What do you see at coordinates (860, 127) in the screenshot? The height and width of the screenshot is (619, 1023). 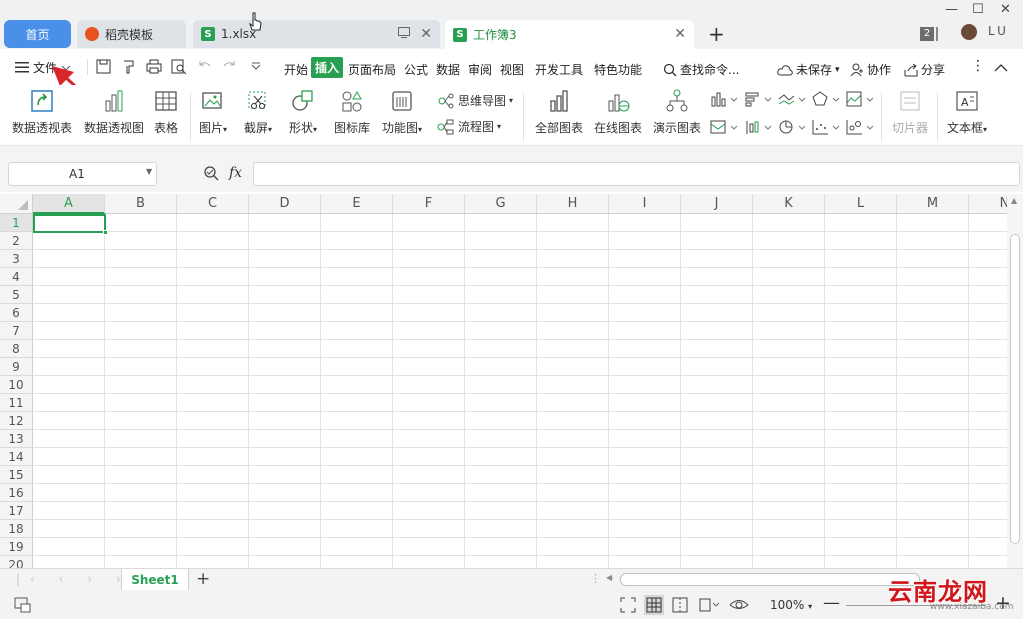 I see `bubble-chart-icon` at bounding box center [860, 127].